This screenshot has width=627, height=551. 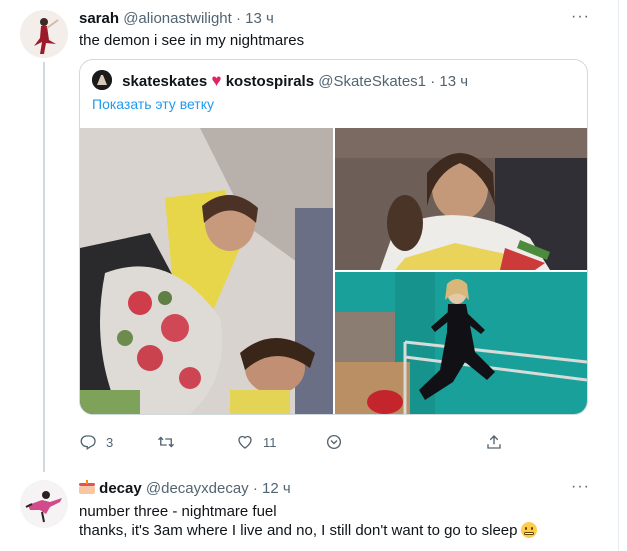 I want to click on tweet-header: decay @decayxdecay · 12 ч, so click(x=185, y=489).